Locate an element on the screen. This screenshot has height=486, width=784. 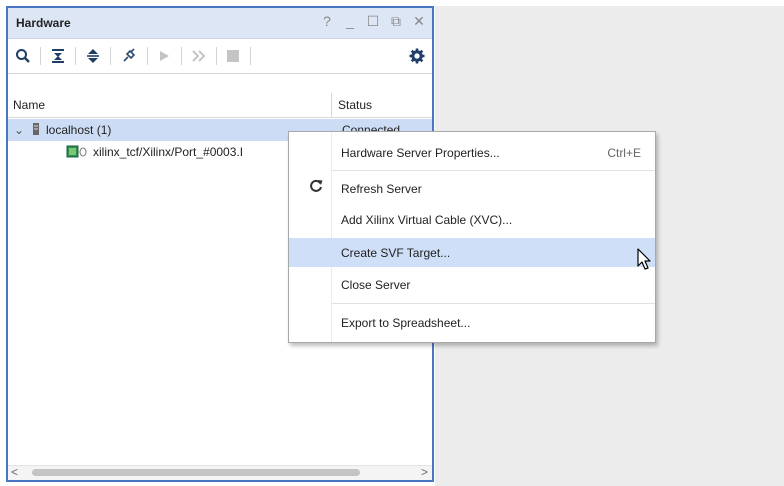
column-divider is located at coordinates (331, 105).